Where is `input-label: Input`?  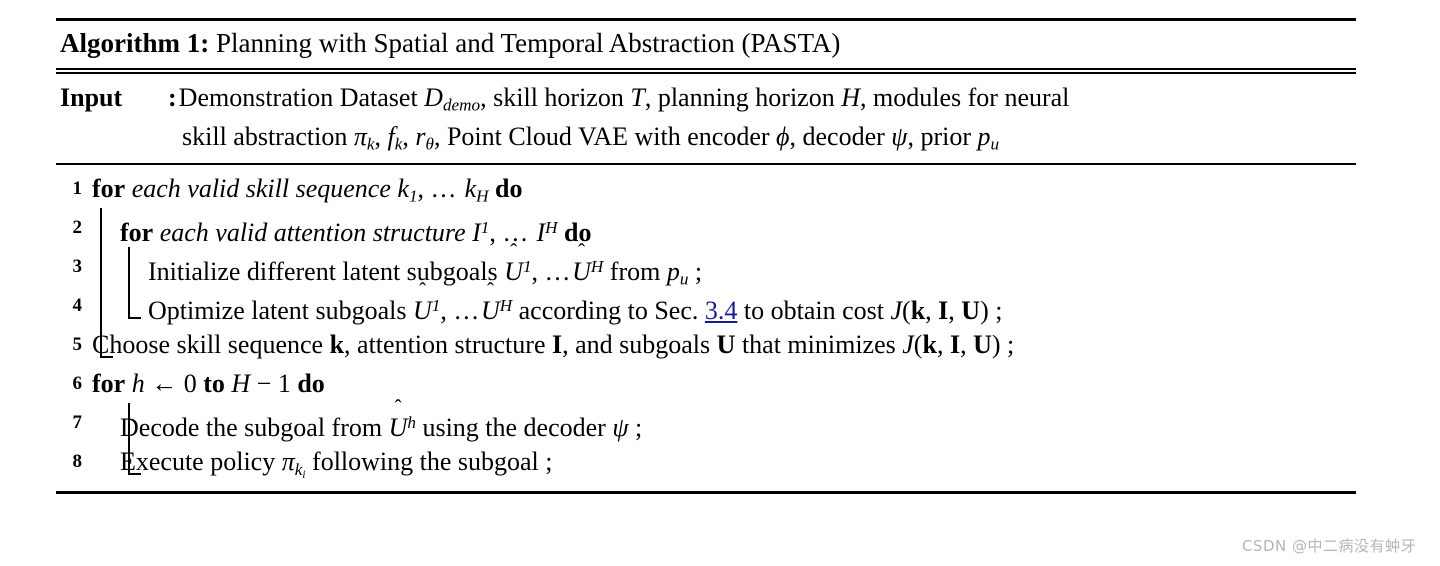 input-label: Input is located at coordinates (91, 97).